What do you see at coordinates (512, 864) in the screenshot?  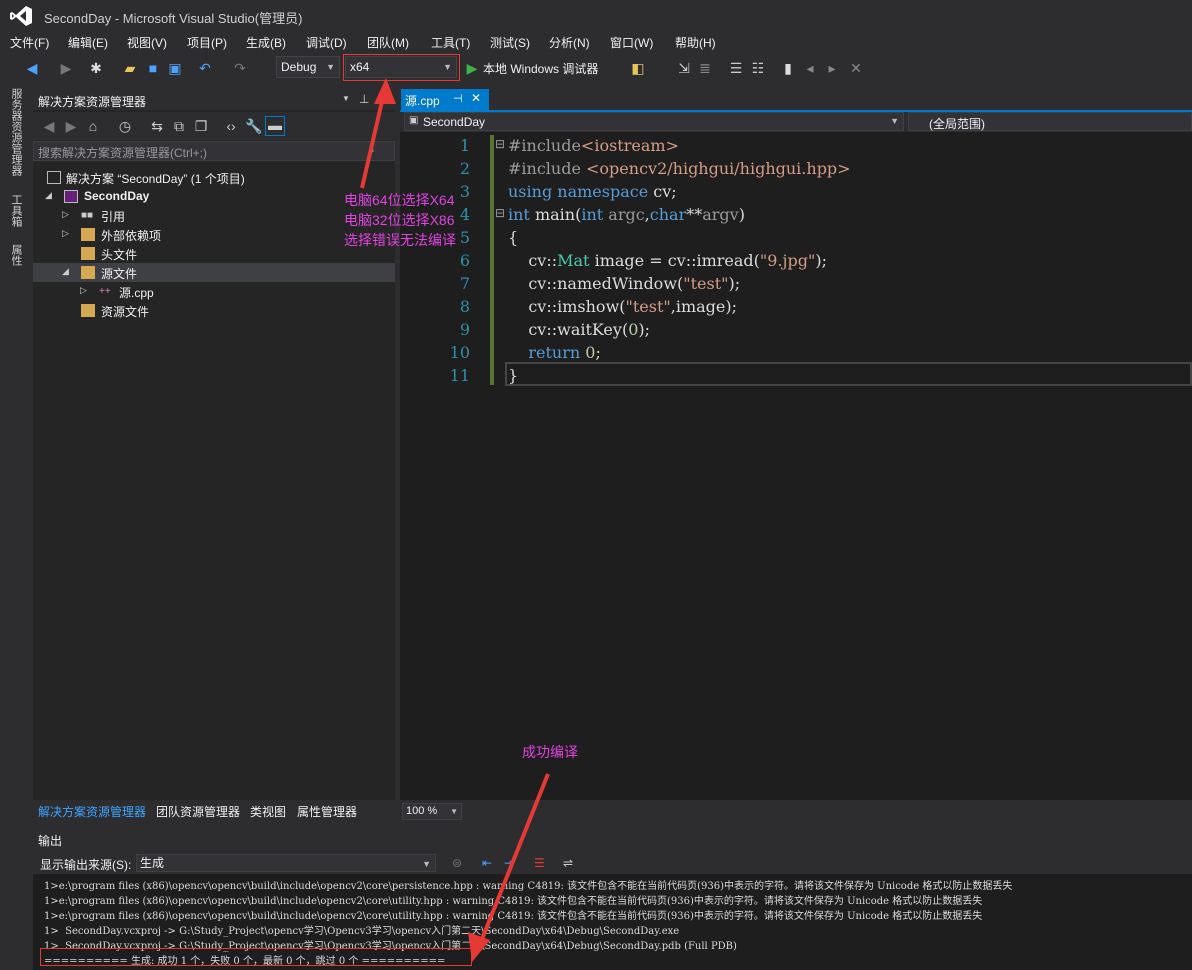 I see `arrow-to-build-result-icon` at bounding box center [512, 864].